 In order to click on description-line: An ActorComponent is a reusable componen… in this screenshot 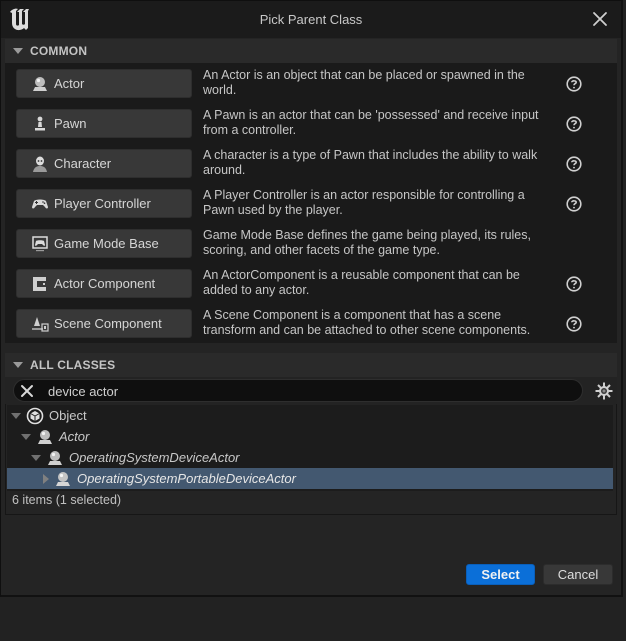, I will do `click(361, 275)`.